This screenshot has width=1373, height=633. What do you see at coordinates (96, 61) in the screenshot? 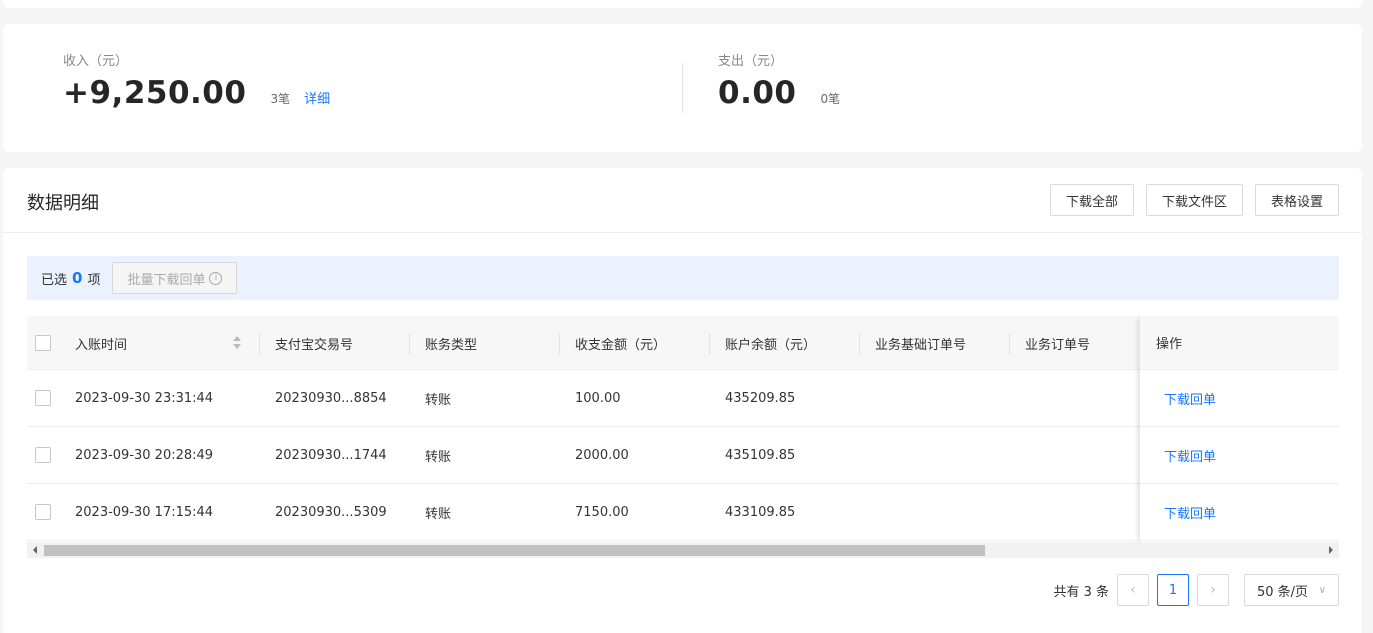
I see `income-label: 收入（元）` at bounding box center [96, 61].